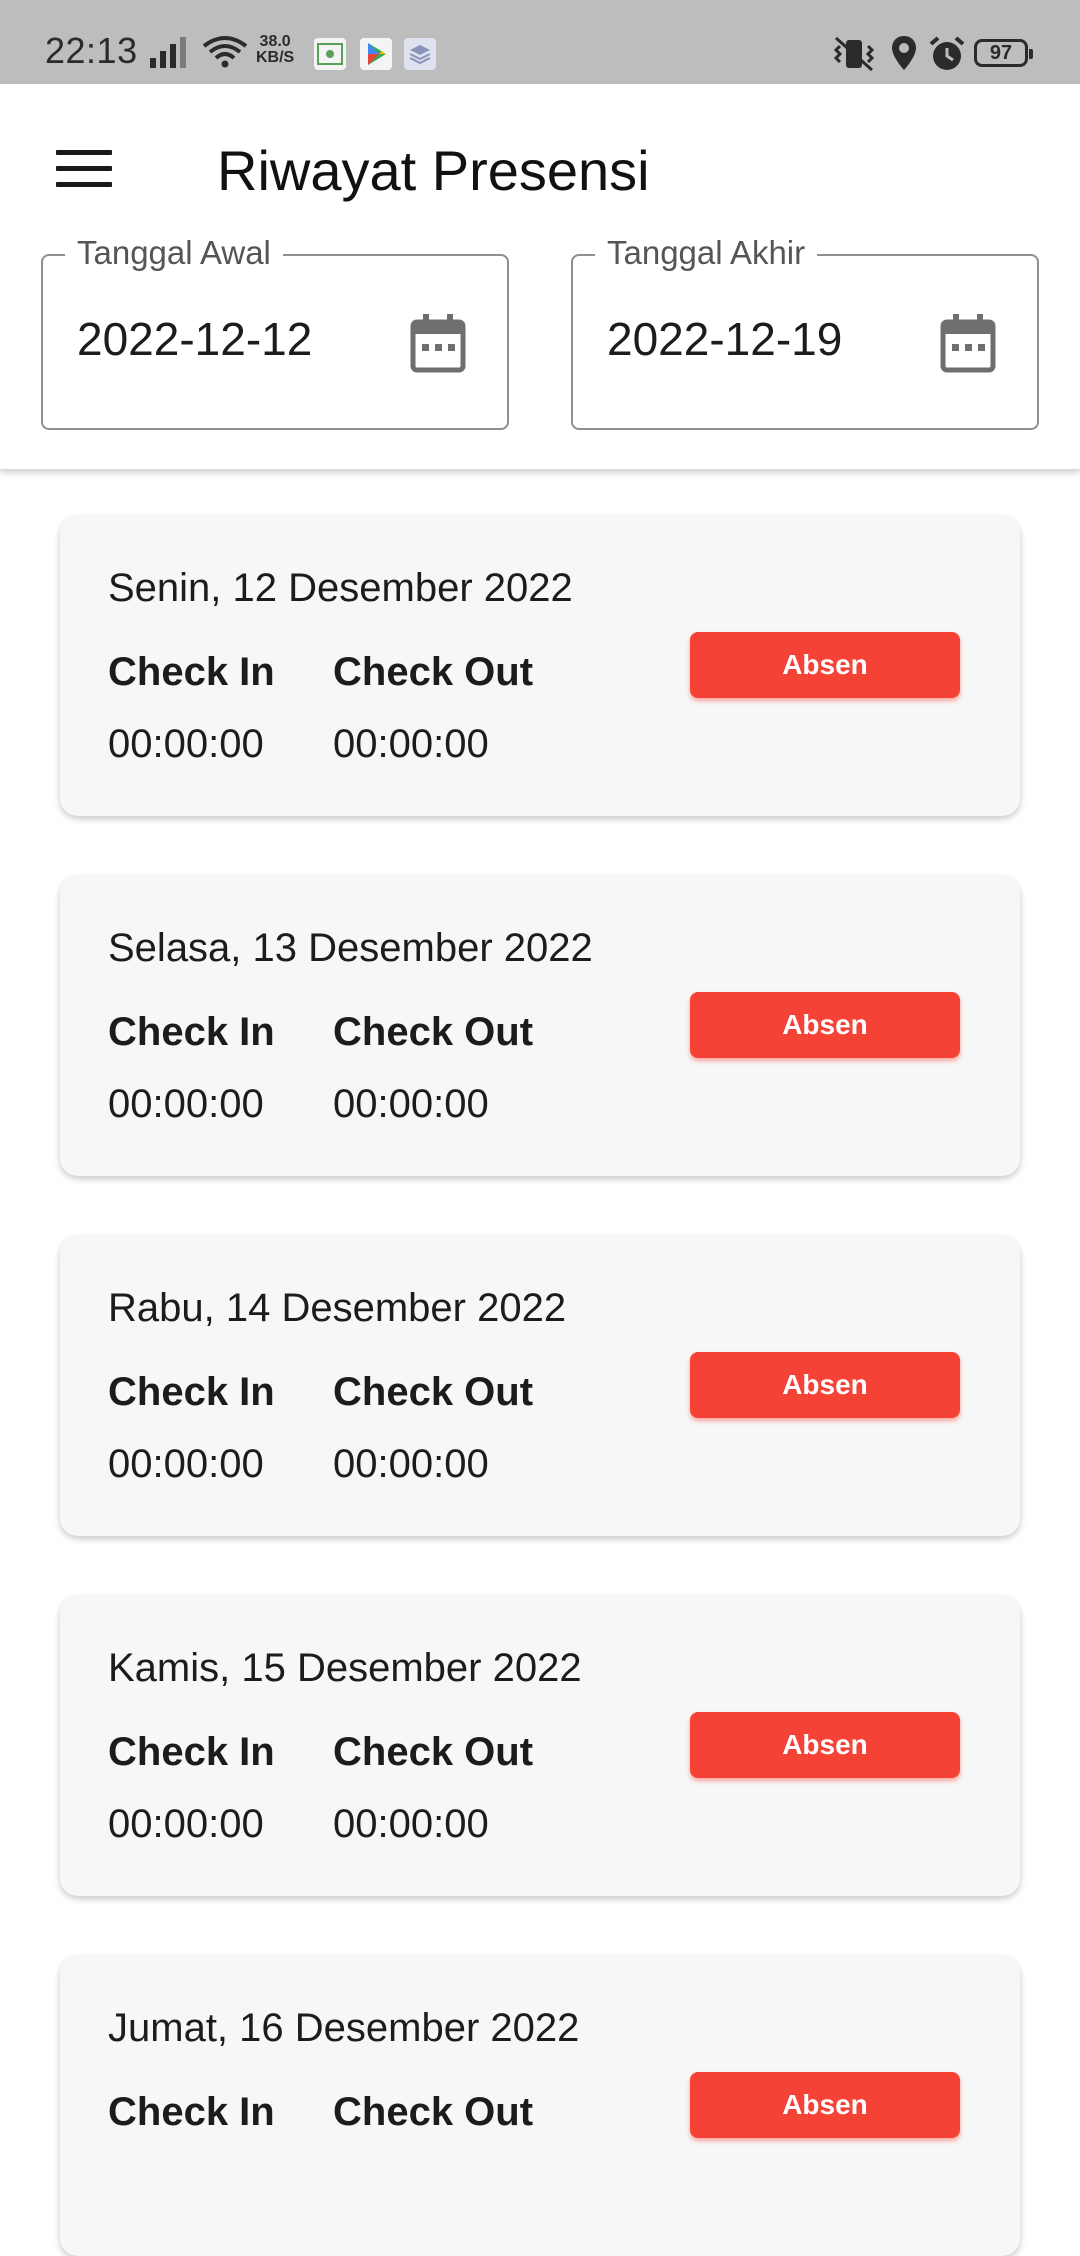  I want to click on start-date-value: 2022-12-12, so click(194, 339).